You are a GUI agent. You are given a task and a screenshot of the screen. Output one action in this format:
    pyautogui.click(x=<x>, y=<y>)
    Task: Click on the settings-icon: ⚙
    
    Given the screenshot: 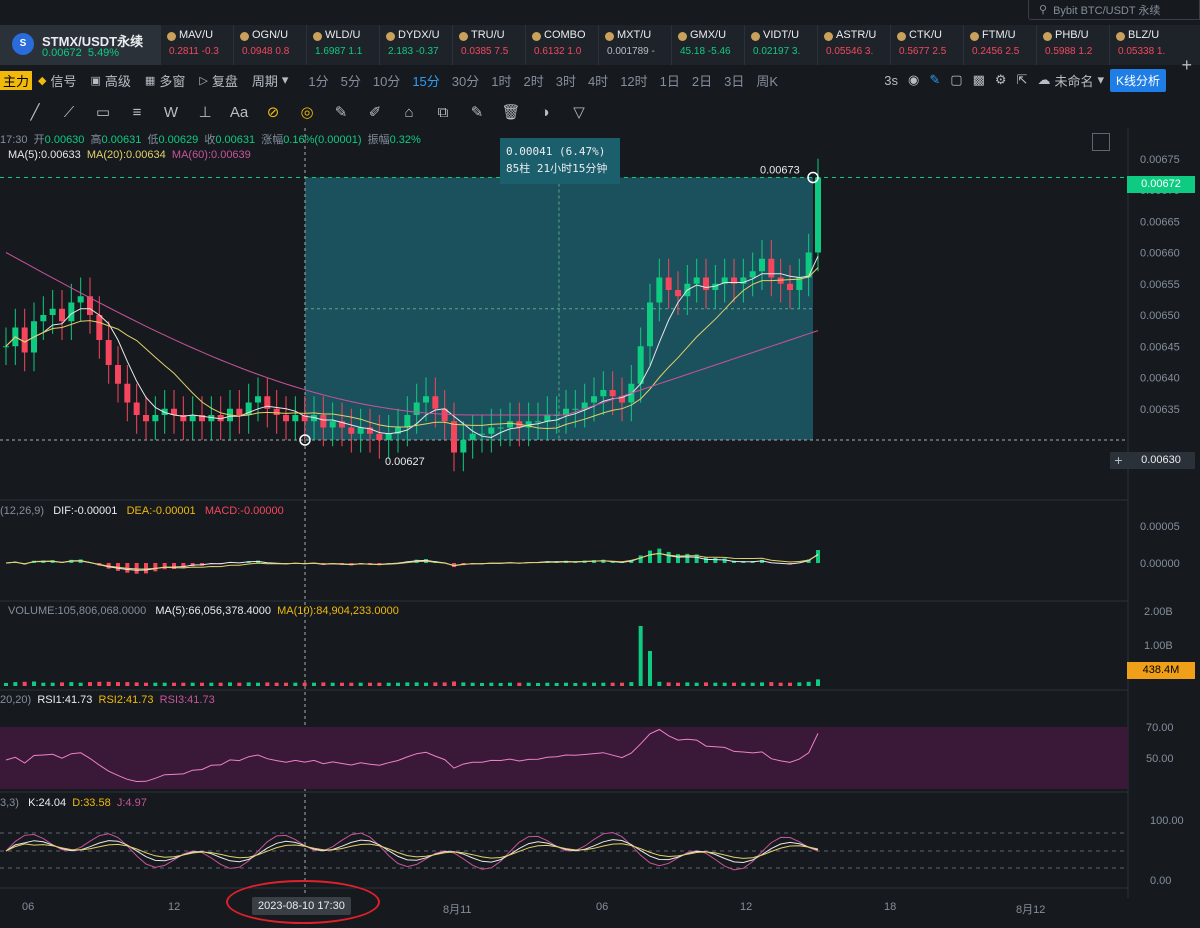 What is the action you would take?
    pyautogui.click(x=1001, y=80)
    